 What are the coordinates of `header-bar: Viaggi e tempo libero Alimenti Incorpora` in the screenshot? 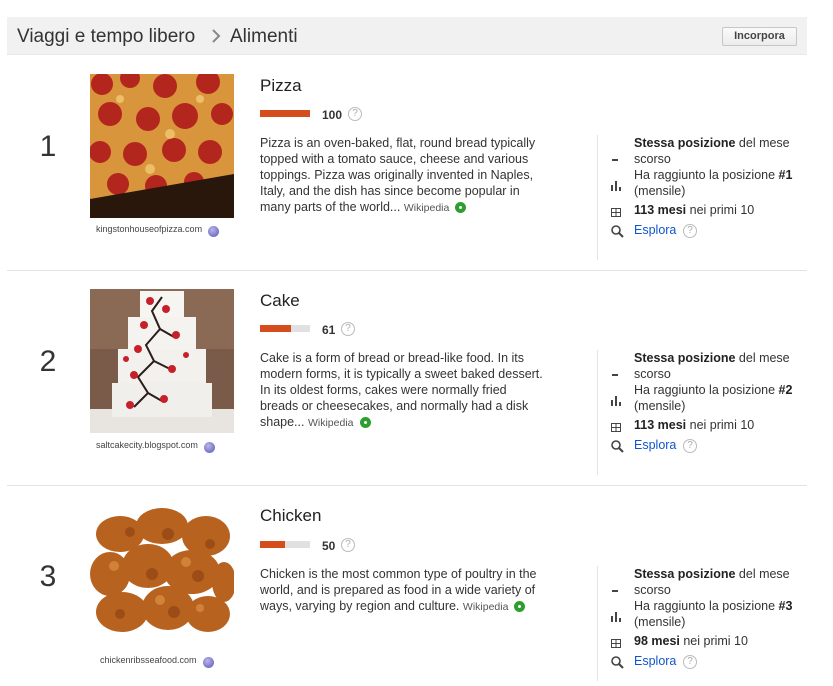 It's located at (407, 36).